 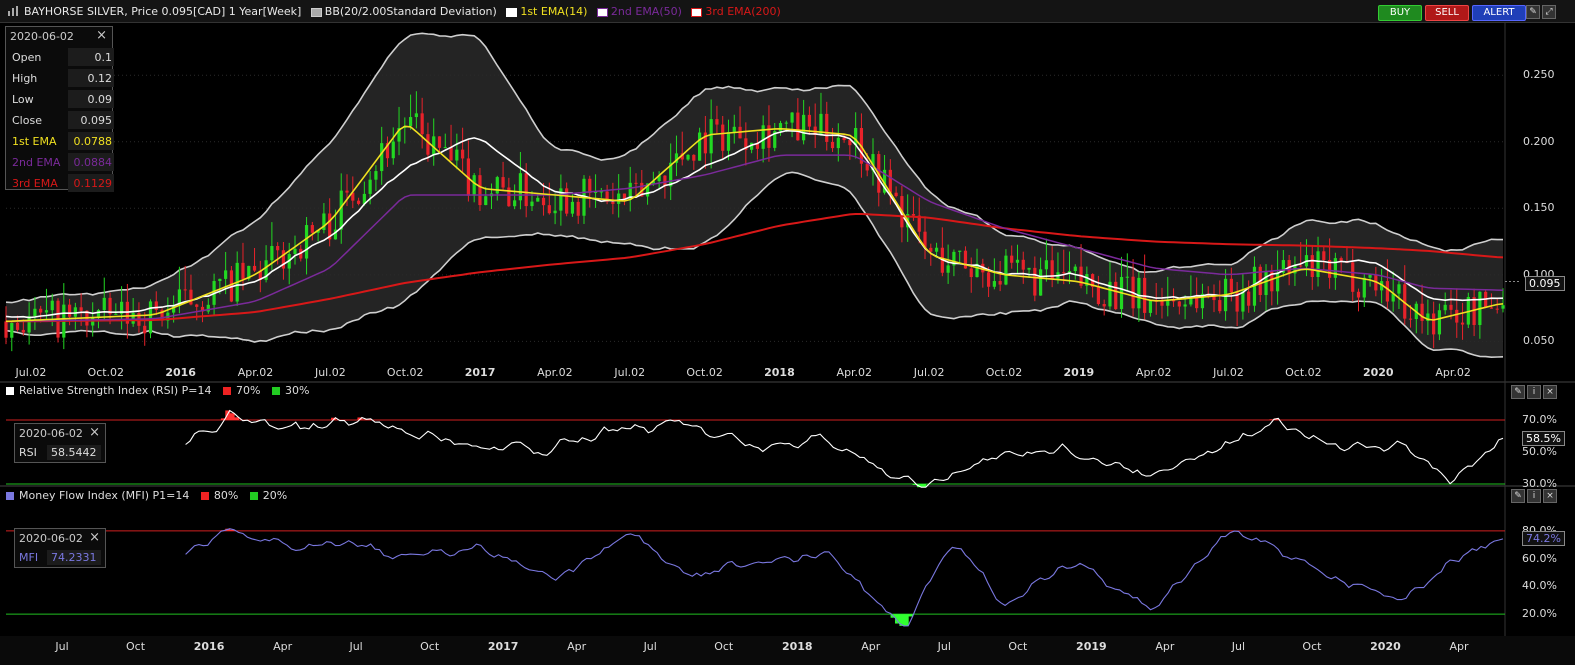 What do you see at coordinates (1539, 419) in the screenshot?
I see `rsi-axis-tick: 70.0%` at bounding box center [1539, 419].